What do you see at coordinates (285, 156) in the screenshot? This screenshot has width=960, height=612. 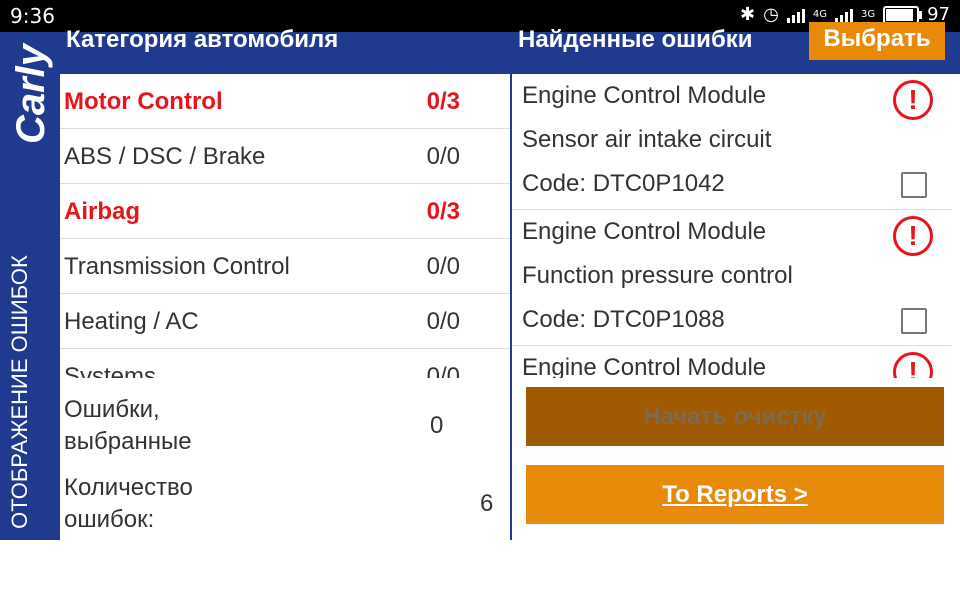 I see `category-row: ABS / DSC / Brake 0/0` at bounding box center [285, 156].